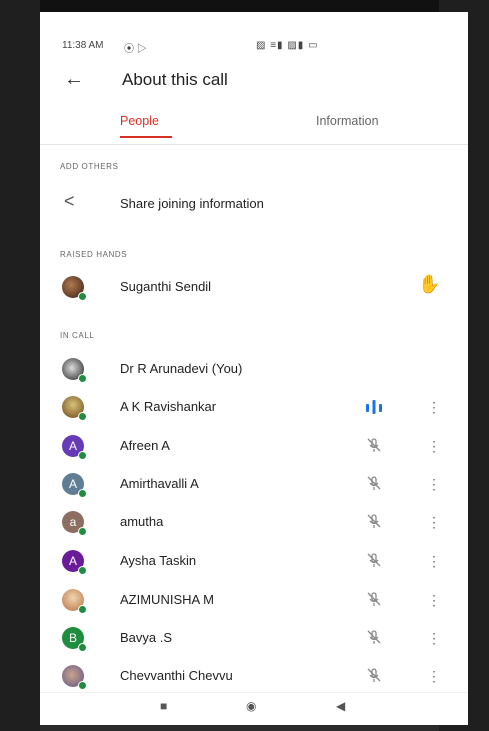 This screenshot has height=731, width=489. Describe the element at coordinates (244, 6) in the screenshot. I see `device-top-edge` at that location.